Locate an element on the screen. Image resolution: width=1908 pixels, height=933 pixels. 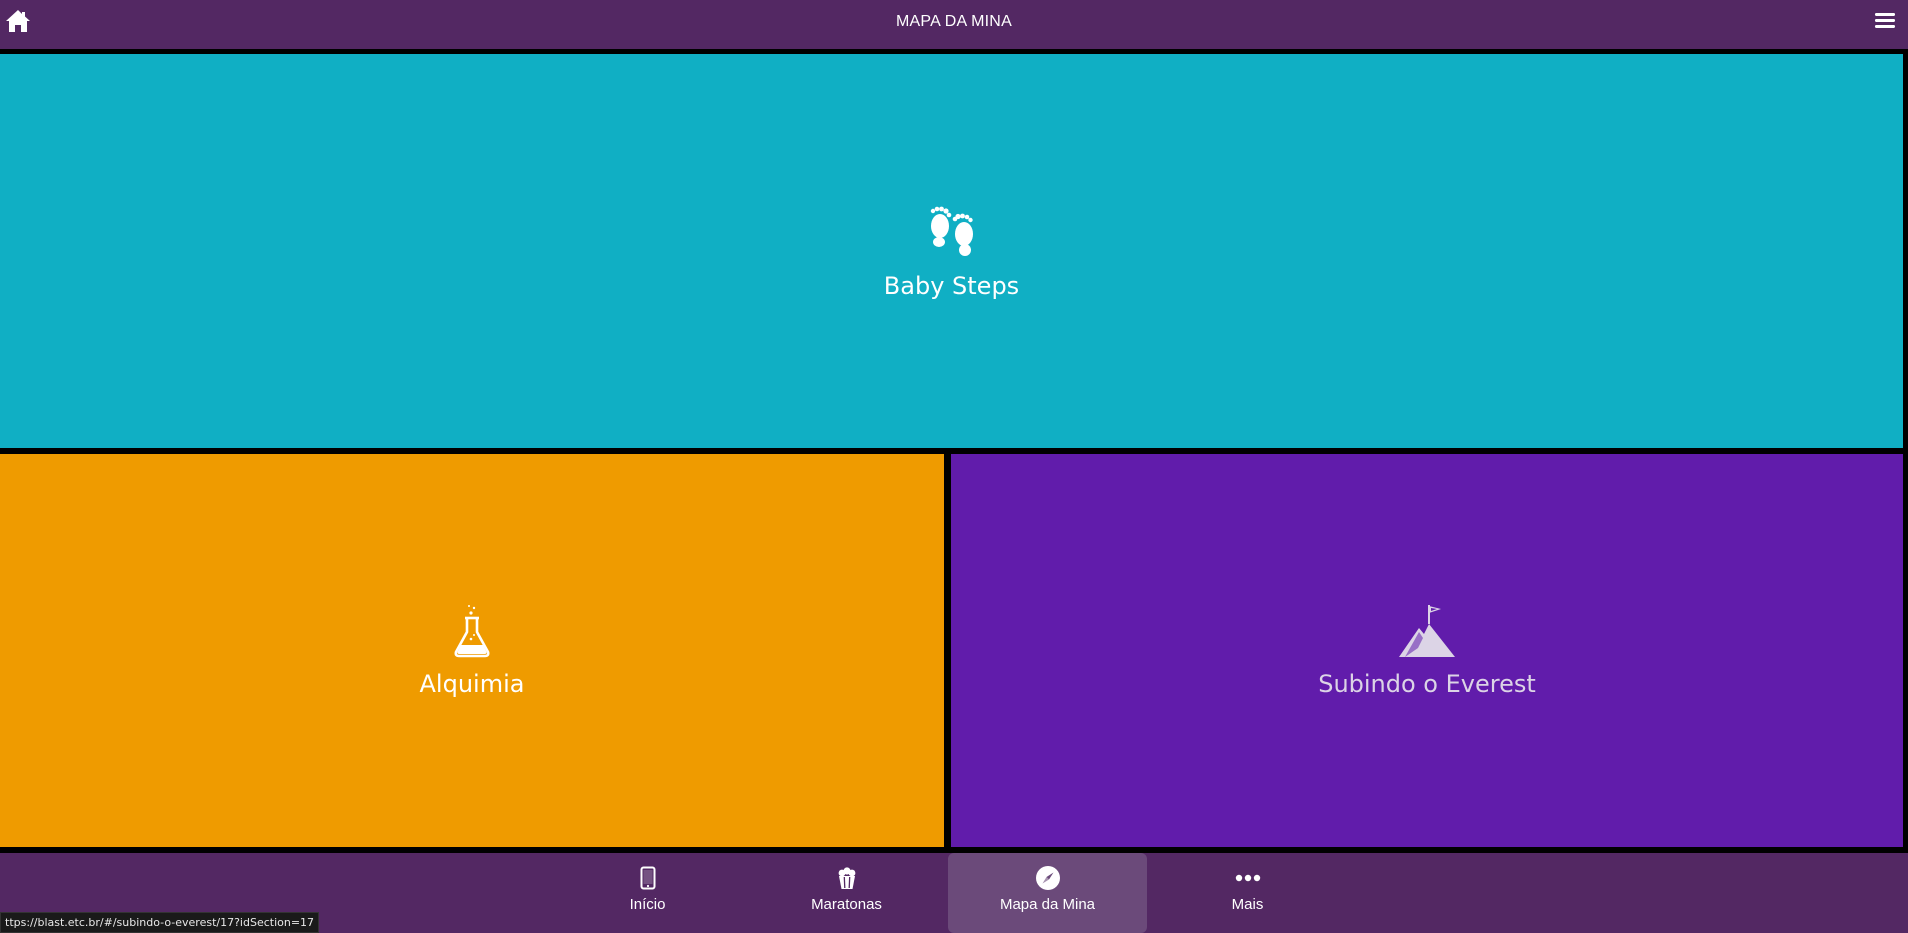
tab-inicio: Início is located at coordinates (647, 893).